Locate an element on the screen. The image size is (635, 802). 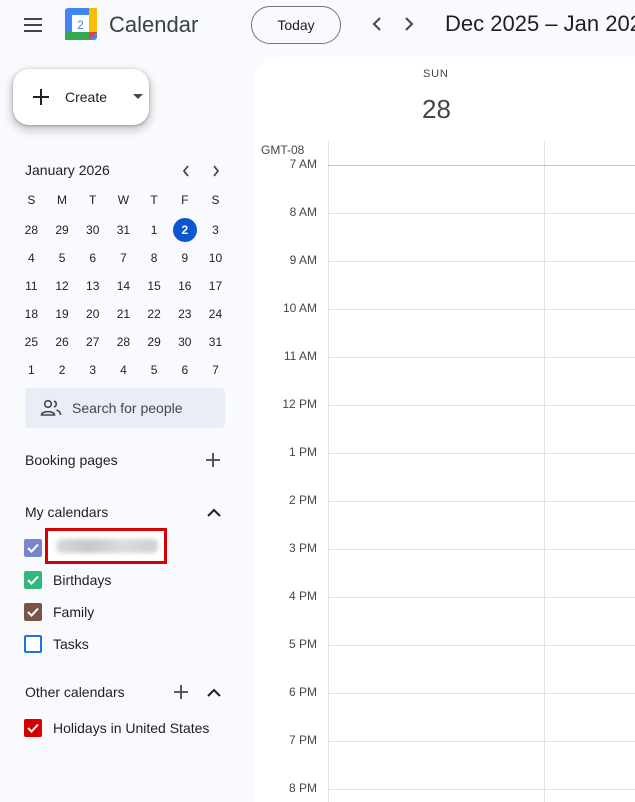
today-marker: 2 is located at coordinates (184, 230).